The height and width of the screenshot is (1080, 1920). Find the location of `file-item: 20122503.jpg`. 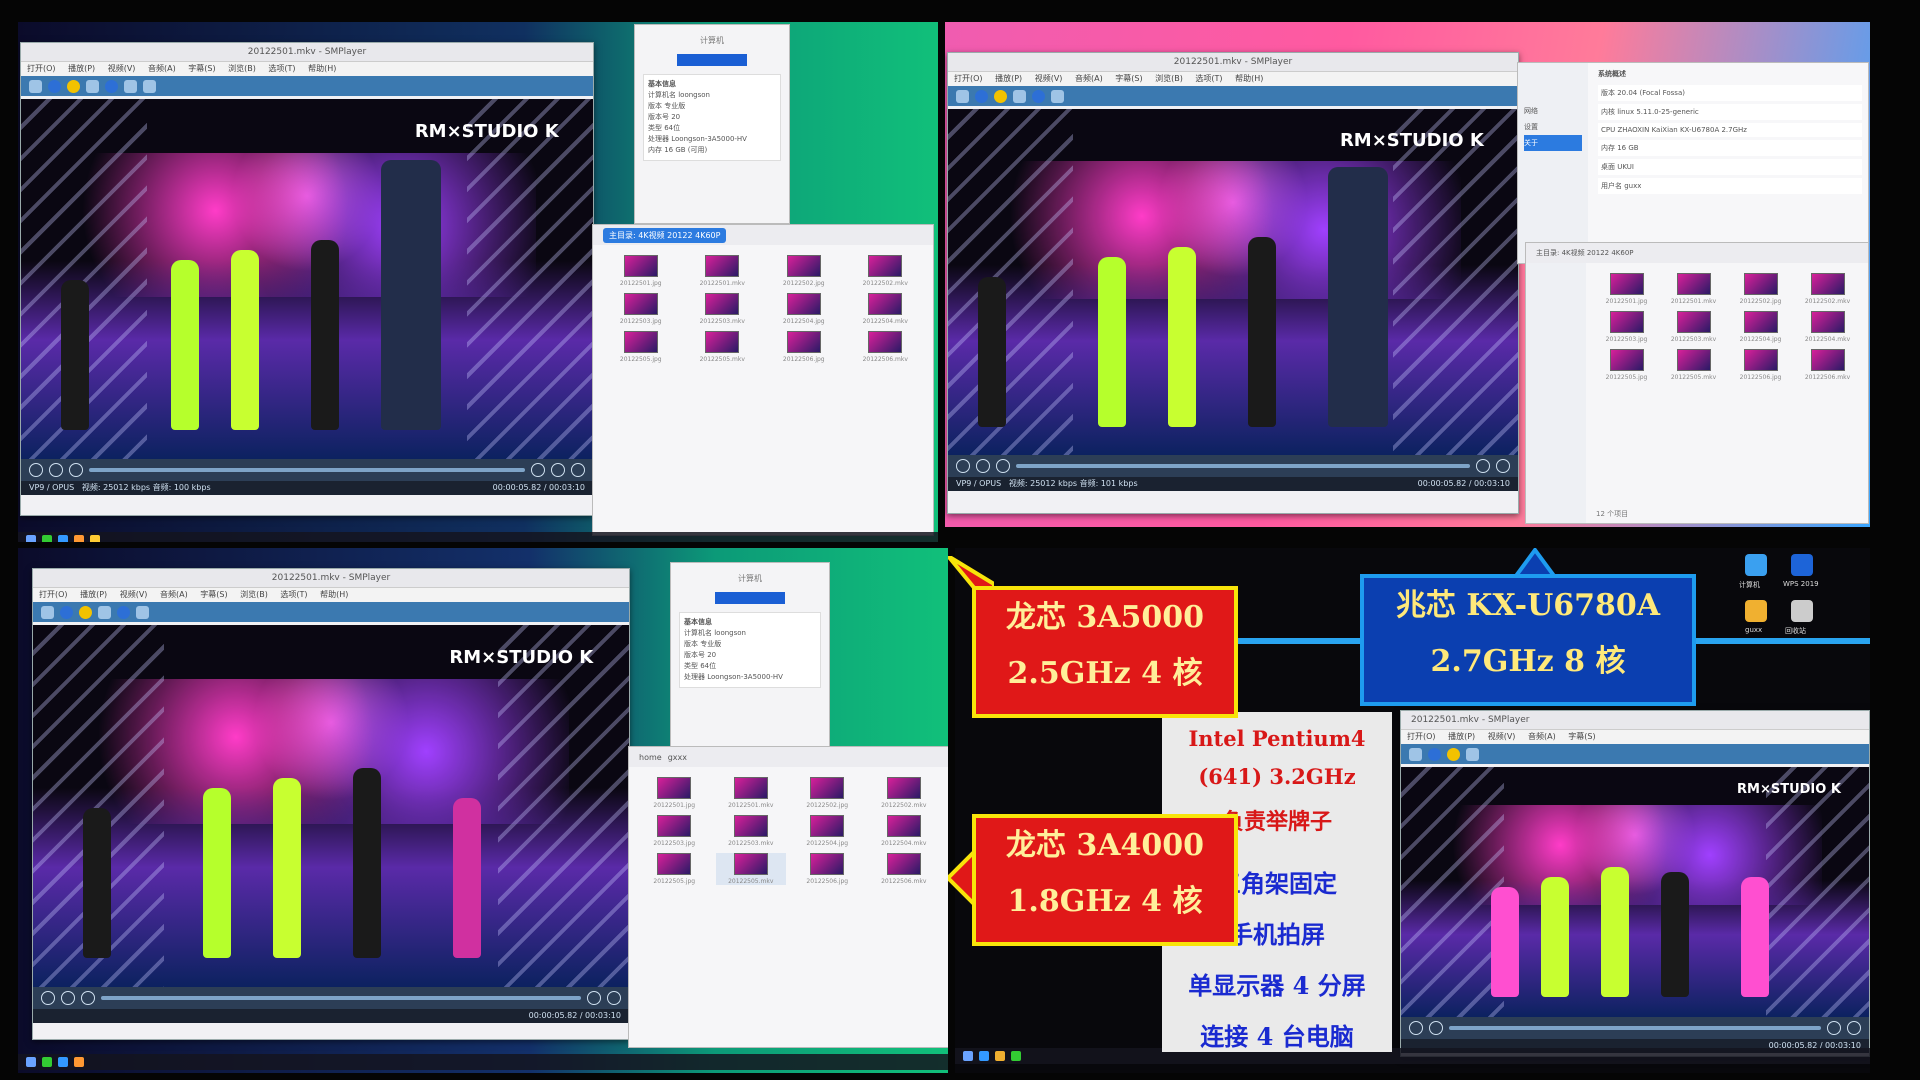

file-item: 20122503.jpg is located at coordinates (674, 831).